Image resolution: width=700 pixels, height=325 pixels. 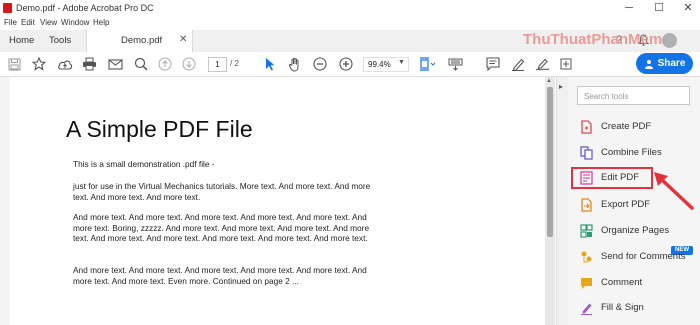 What do you see at coordinates (28, 22) in the screenshot?
I see `menu-edit: Edit` at bounding box center [28, 22].